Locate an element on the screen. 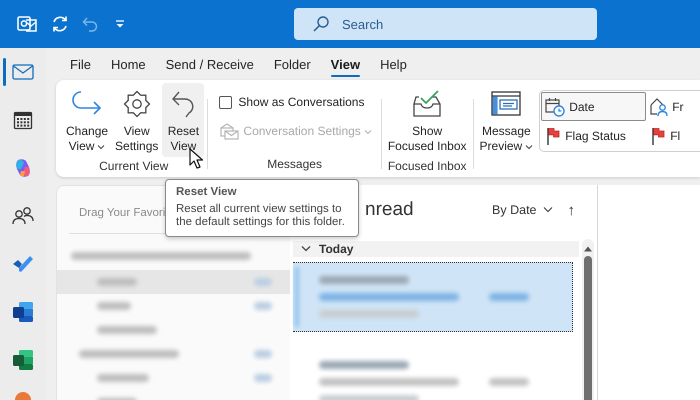 The height and width of the screenshot is (400, 700). tooltip-text: Reset all current view settings to the default settings for this folder. is located at coordinates (261, 216).